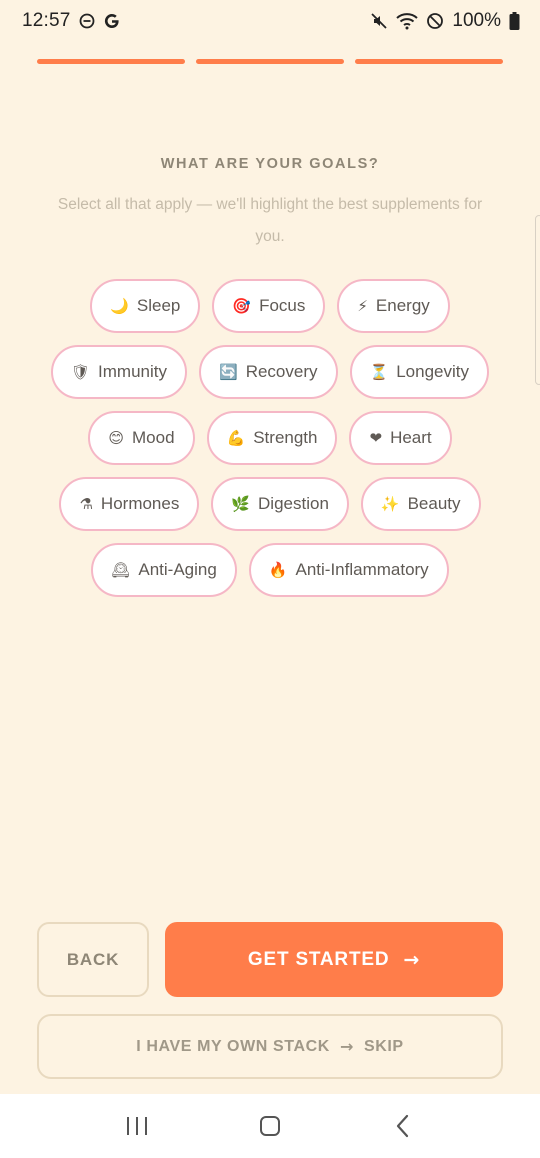 The height and width of the screenshot is (1158, 540). Describe the element at coordinates (390, 503) in the screenshot. I see `goal-icon: ✨` at that location.